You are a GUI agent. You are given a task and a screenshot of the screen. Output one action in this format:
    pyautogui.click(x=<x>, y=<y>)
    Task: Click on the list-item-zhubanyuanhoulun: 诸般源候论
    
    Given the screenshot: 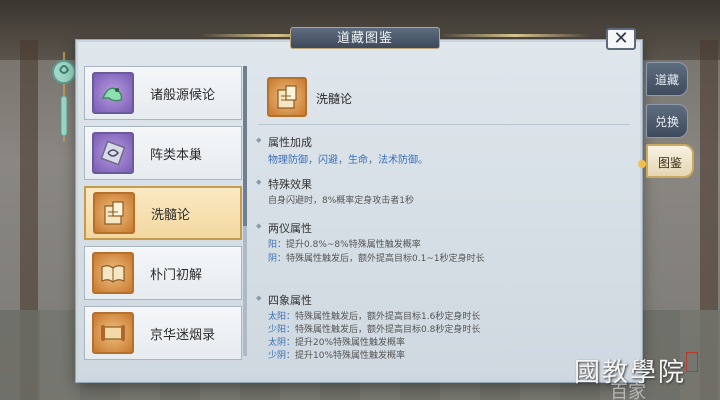 What is the action you would take?
    pyautogui.click(x=163, y=93)
    